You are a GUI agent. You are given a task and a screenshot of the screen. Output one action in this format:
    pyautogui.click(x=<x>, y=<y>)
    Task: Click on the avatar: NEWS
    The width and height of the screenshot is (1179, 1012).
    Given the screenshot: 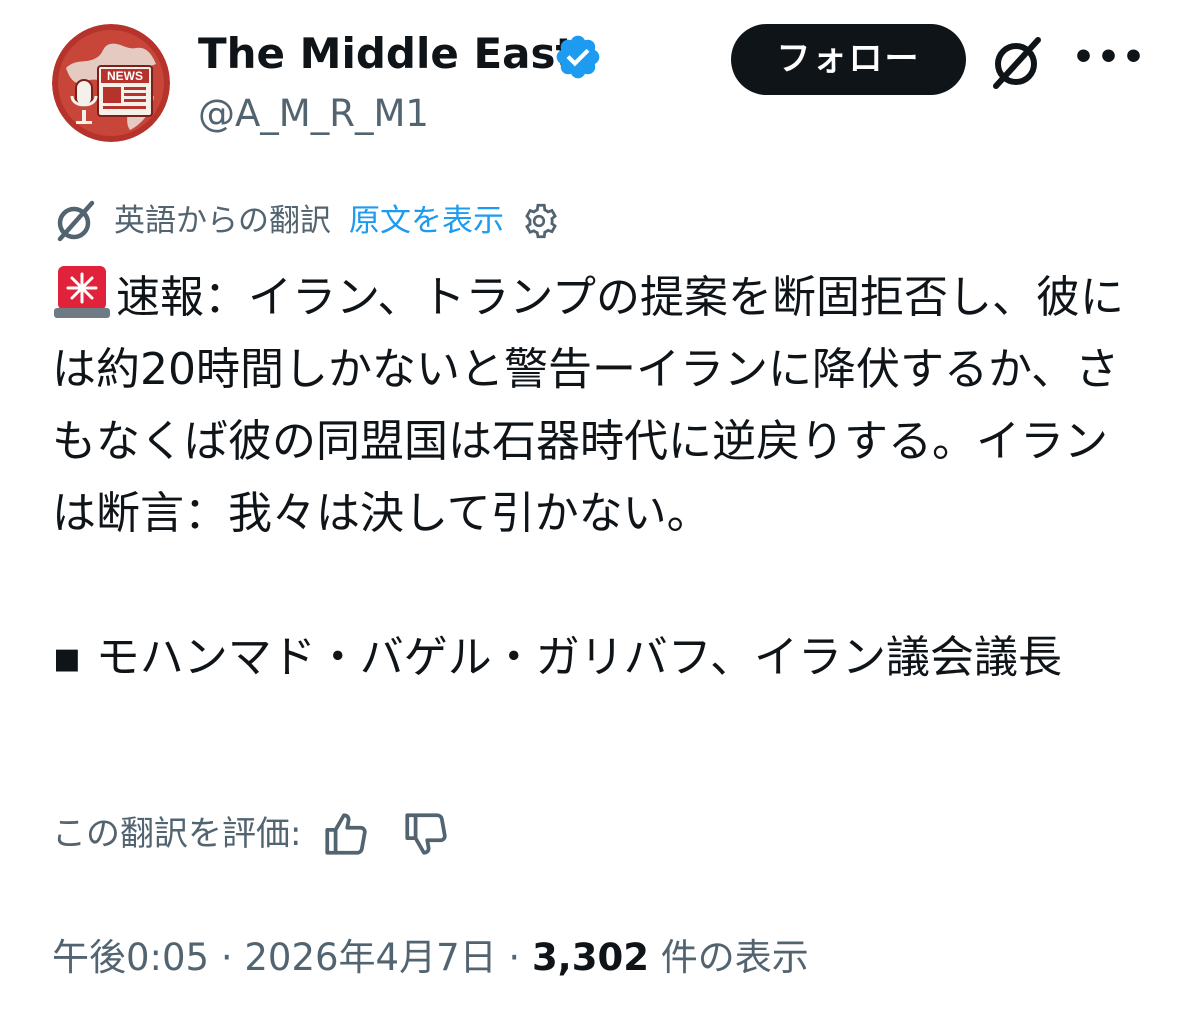 What is the action you would take?
    pyautogui.click(x=111, y=83)
    